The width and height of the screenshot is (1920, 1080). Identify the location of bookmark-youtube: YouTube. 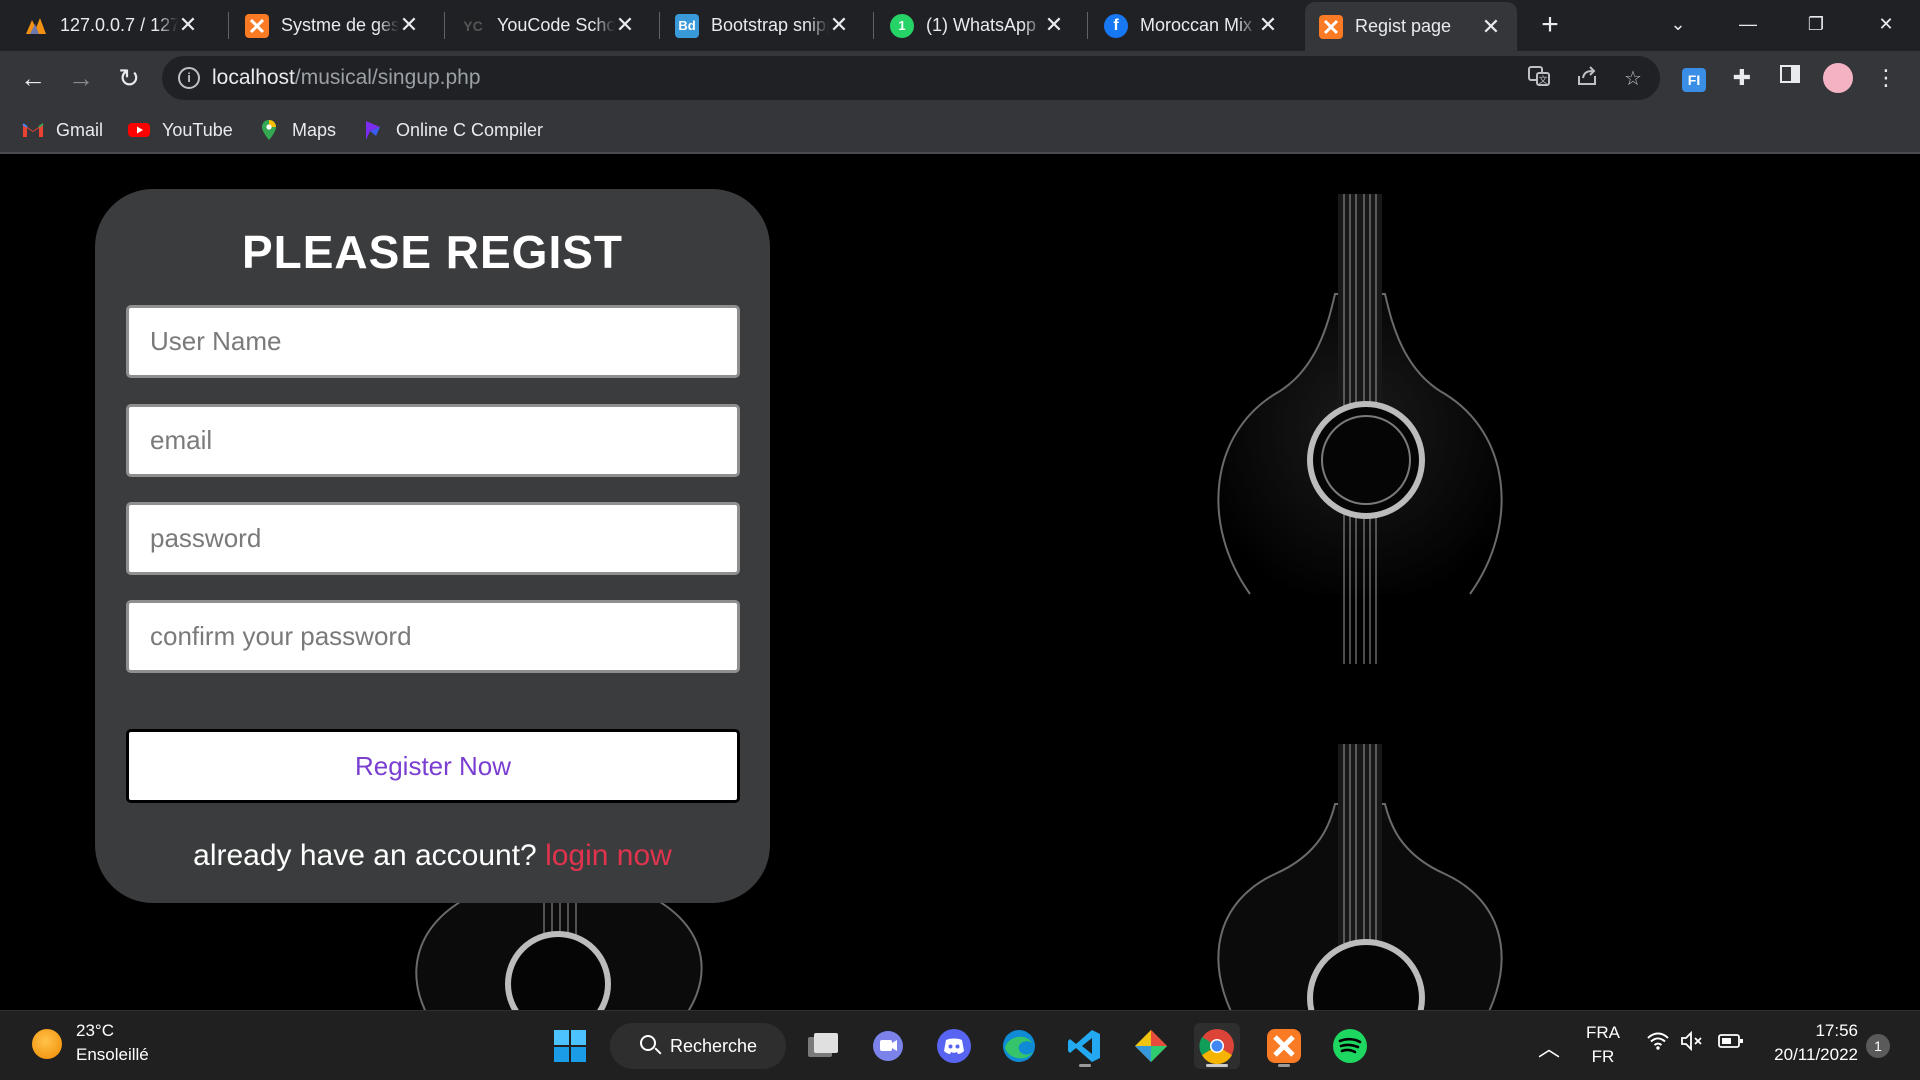
(180, 130).